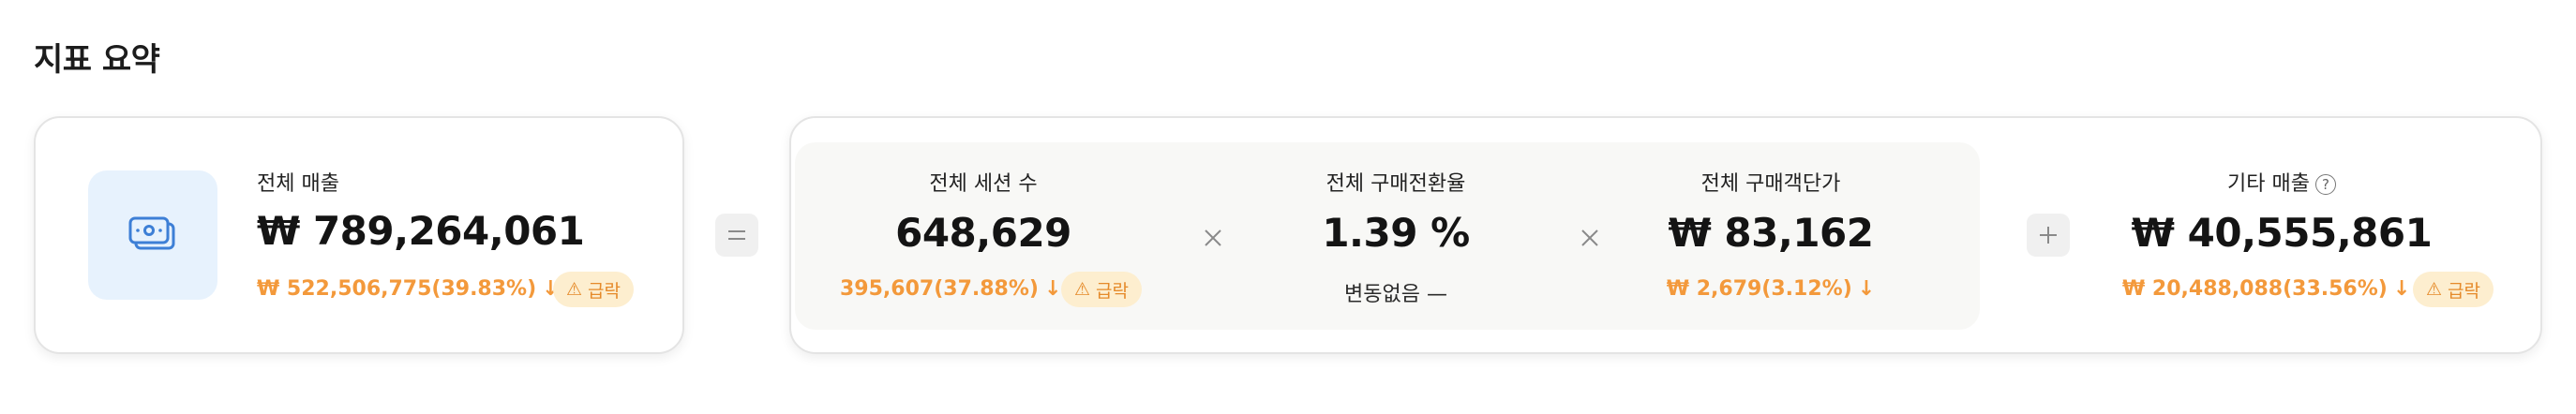  What do you see at coordinates (2268, 184) in the screenshot?
I see `other-revenue-label-text: 기타 매출` at bounding box center [2268, 184].